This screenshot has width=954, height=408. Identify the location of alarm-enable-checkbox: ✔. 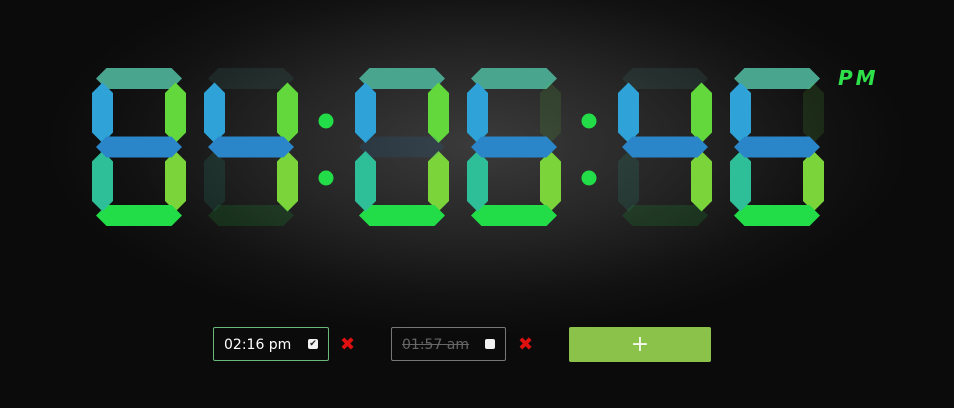
(313, 344).